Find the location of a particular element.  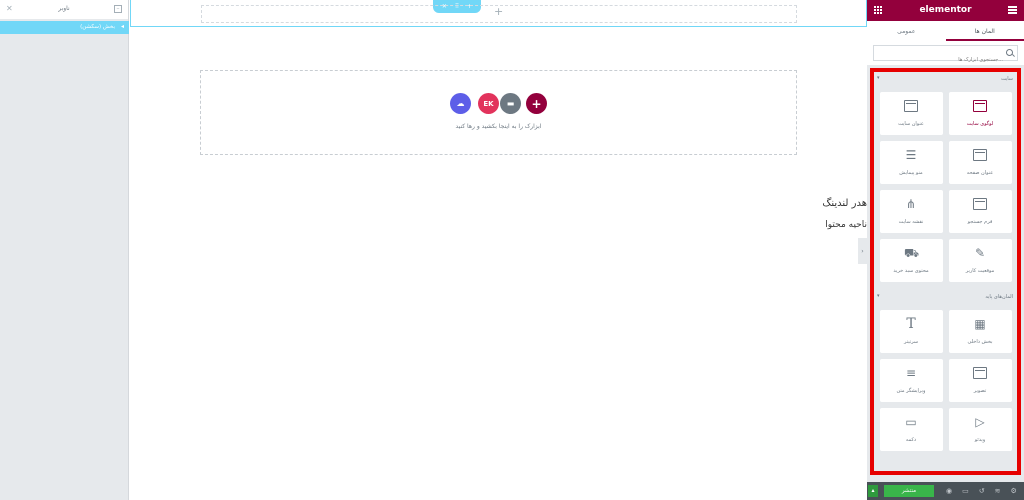

navigator-item-section: بخش (سکشن) ◂ is located at coordinates (64, 27).